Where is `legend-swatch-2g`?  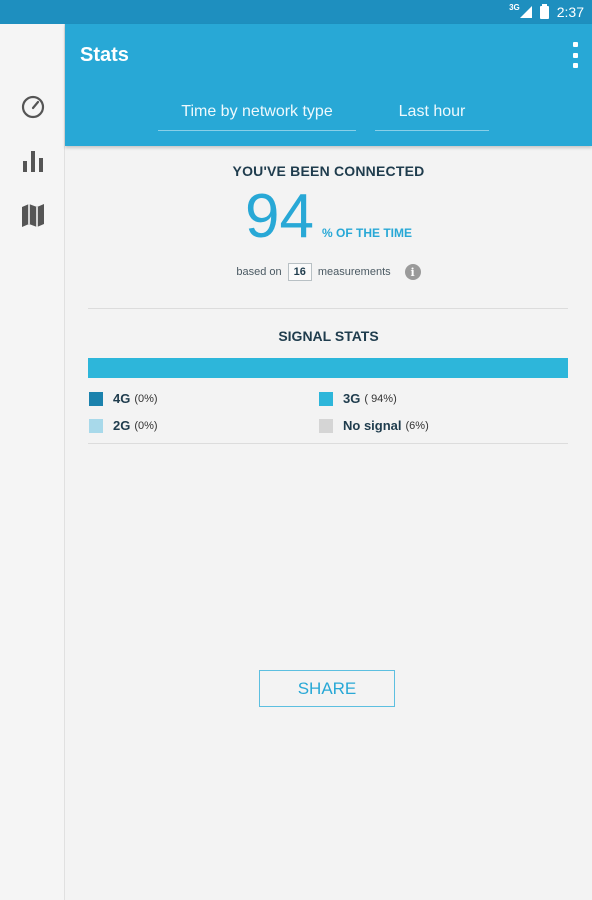
legend-swatch-2g is located at coordinates (96, 425).